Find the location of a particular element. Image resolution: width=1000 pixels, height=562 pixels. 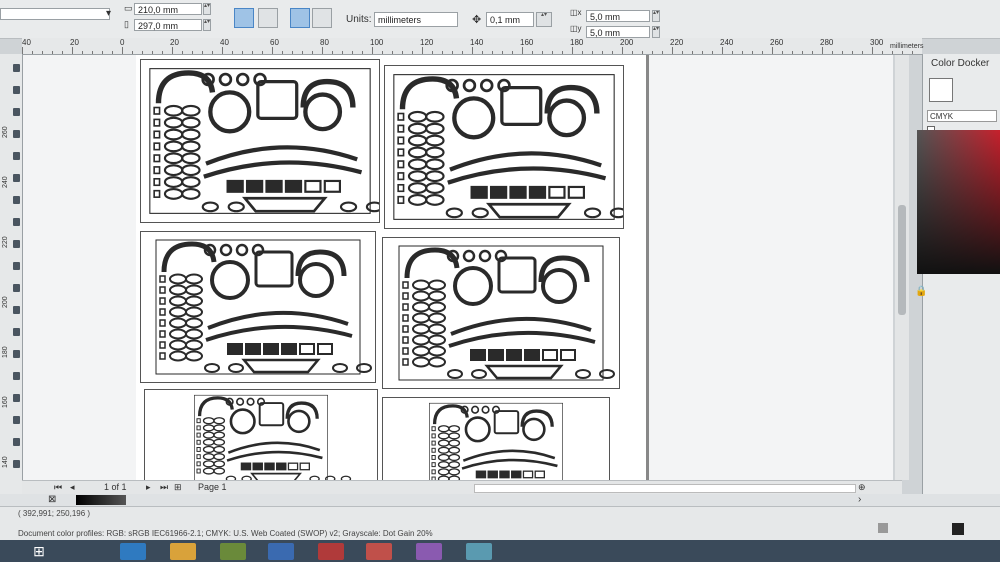

ruler-tick-label: 40 is located at coordinates (26, 42).